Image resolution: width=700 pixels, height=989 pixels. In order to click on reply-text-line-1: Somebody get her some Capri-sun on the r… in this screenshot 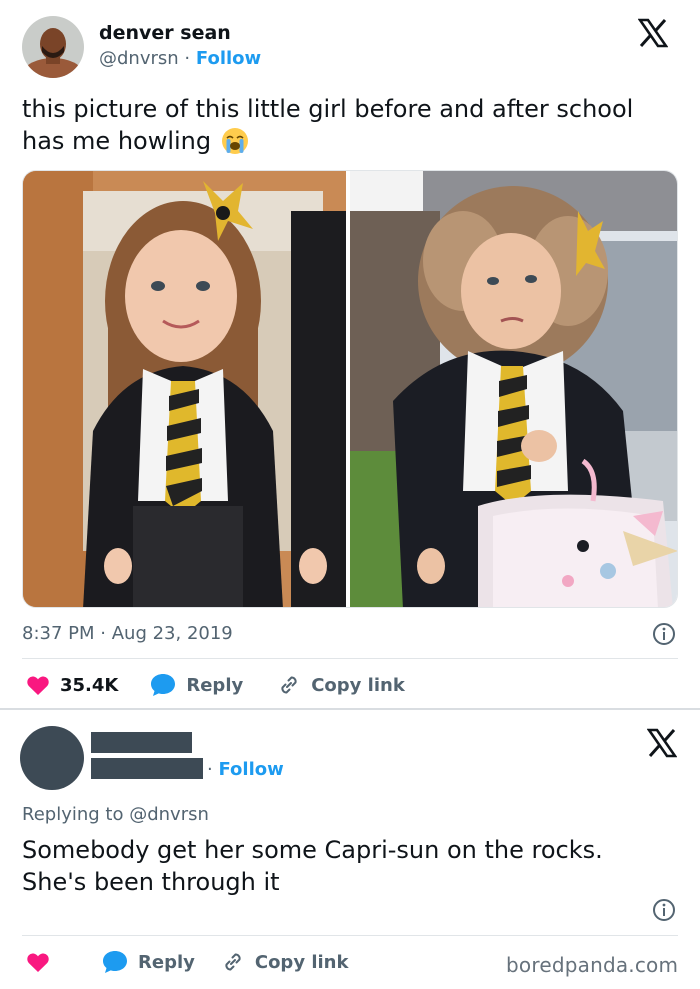, I will do `click(312, 850)`.